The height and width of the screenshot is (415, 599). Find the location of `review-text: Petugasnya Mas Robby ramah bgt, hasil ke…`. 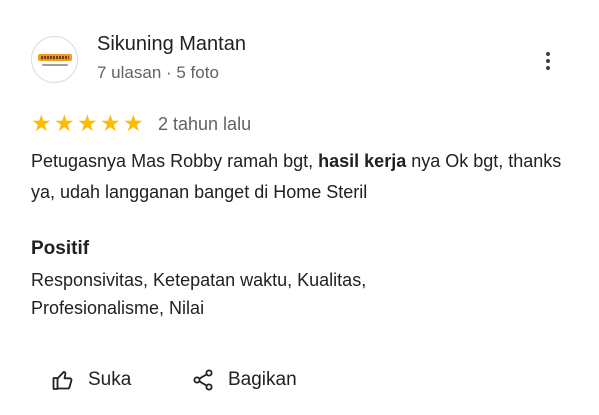

review-text: Petugasnya Mas Robby ramah bgt, hasil ke… is located at coordinates (303, 177).